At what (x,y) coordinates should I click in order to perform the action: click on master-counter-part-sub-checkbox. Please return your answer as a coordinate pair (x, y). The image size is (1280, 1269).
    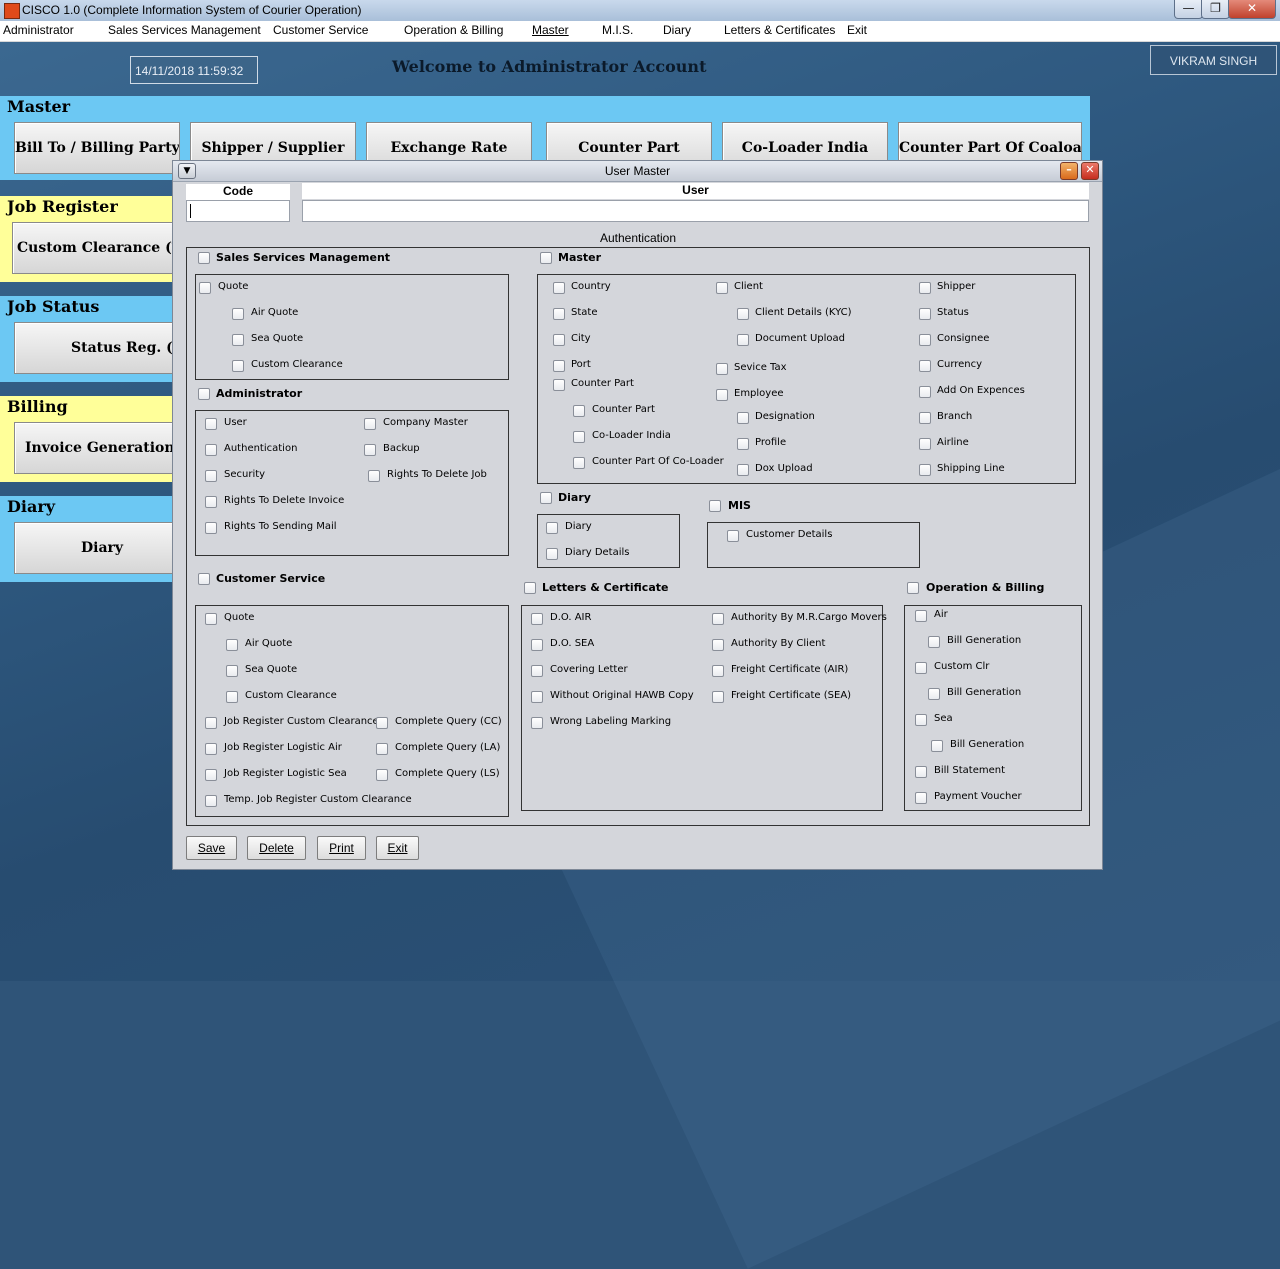
    Looking at the image, I should click on (579, 411).